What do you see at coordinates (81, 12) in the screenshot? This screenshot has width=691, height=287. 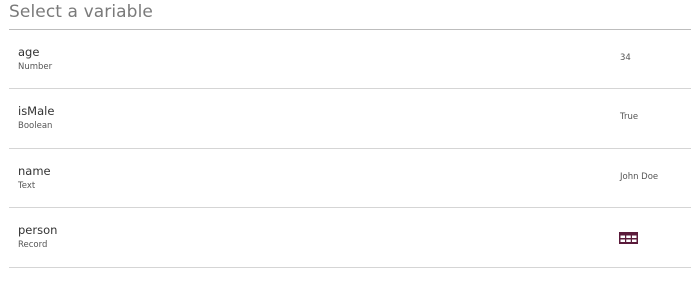 I see `page-title: Select a variable` at bounding box center [81, 12].